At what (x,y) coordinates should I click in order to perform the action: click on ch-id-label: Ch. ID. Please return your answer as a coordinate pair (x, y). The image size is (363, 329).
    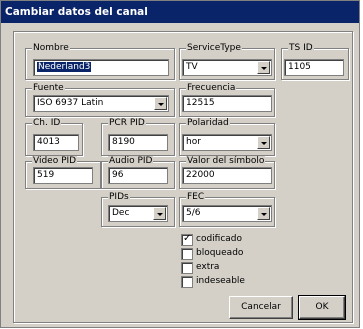
    Looking at the image, I should click on (47, 123).